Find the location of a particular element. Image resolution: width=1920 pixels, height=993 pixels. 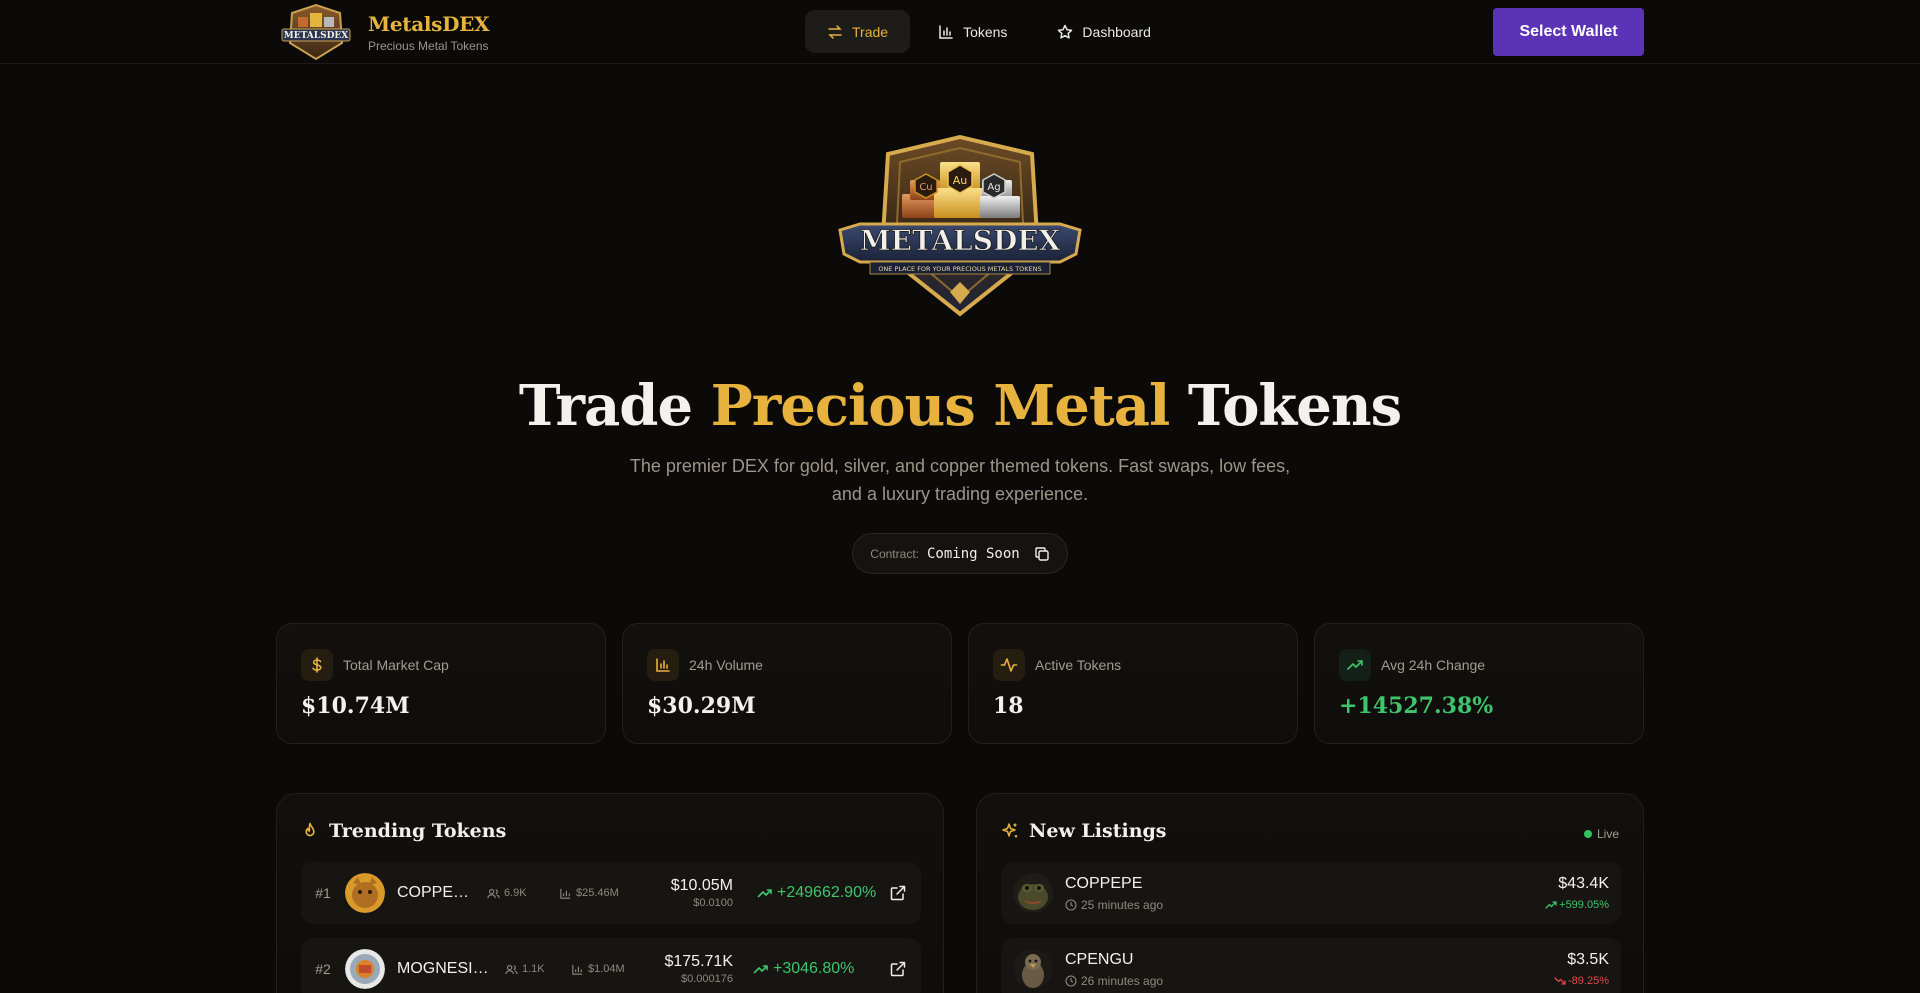

trending-down-icon is located at coordinates (1560, 981).